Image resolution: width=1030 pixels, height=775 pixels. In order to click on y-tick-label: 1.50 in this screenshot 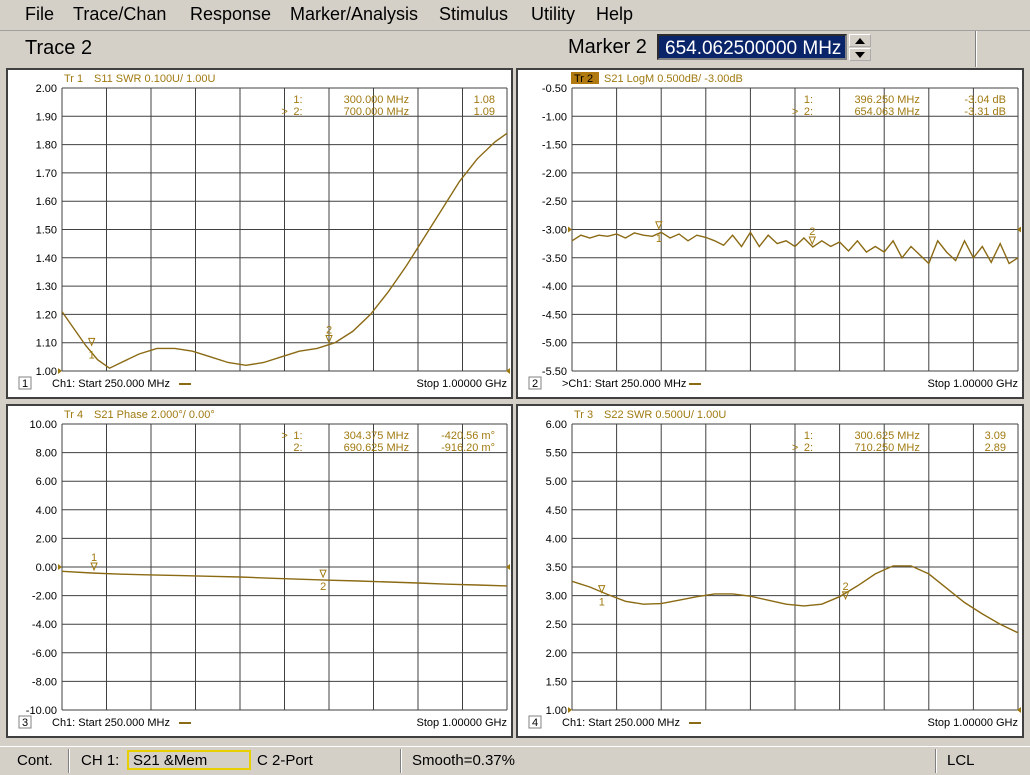, I will do `click(46, 231)`.